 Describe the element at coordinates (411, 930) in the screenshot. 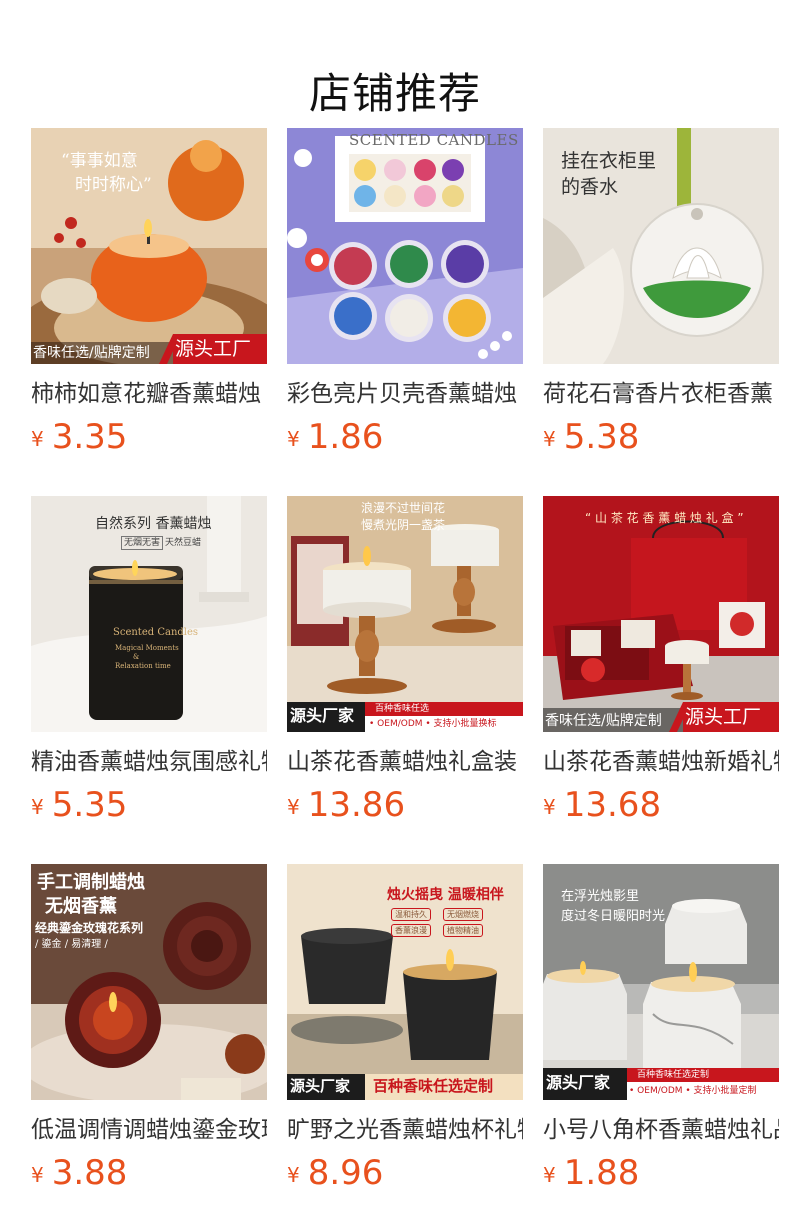

I see `image-tag: 香薰浪漫` at that location.